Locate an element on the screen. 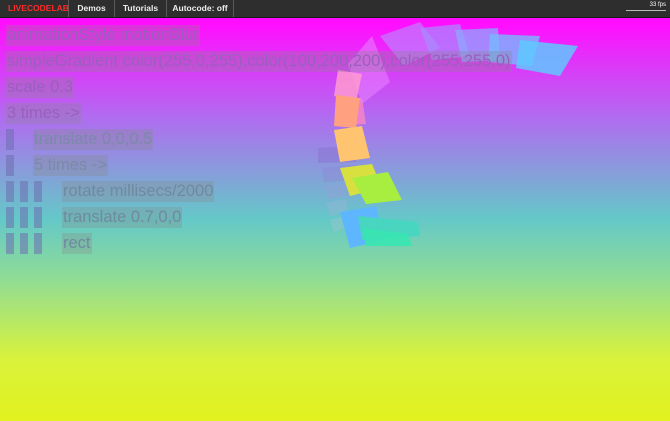  code-line: rect is located at coordinates (335, 246).